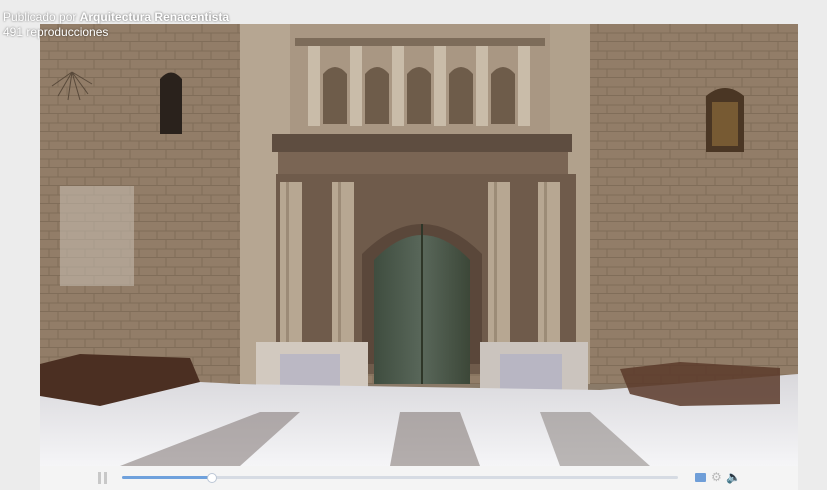 This screenshot has width=827, height=490. I want to click on player-controls: ⚙ 🔈, so click(419, 478).